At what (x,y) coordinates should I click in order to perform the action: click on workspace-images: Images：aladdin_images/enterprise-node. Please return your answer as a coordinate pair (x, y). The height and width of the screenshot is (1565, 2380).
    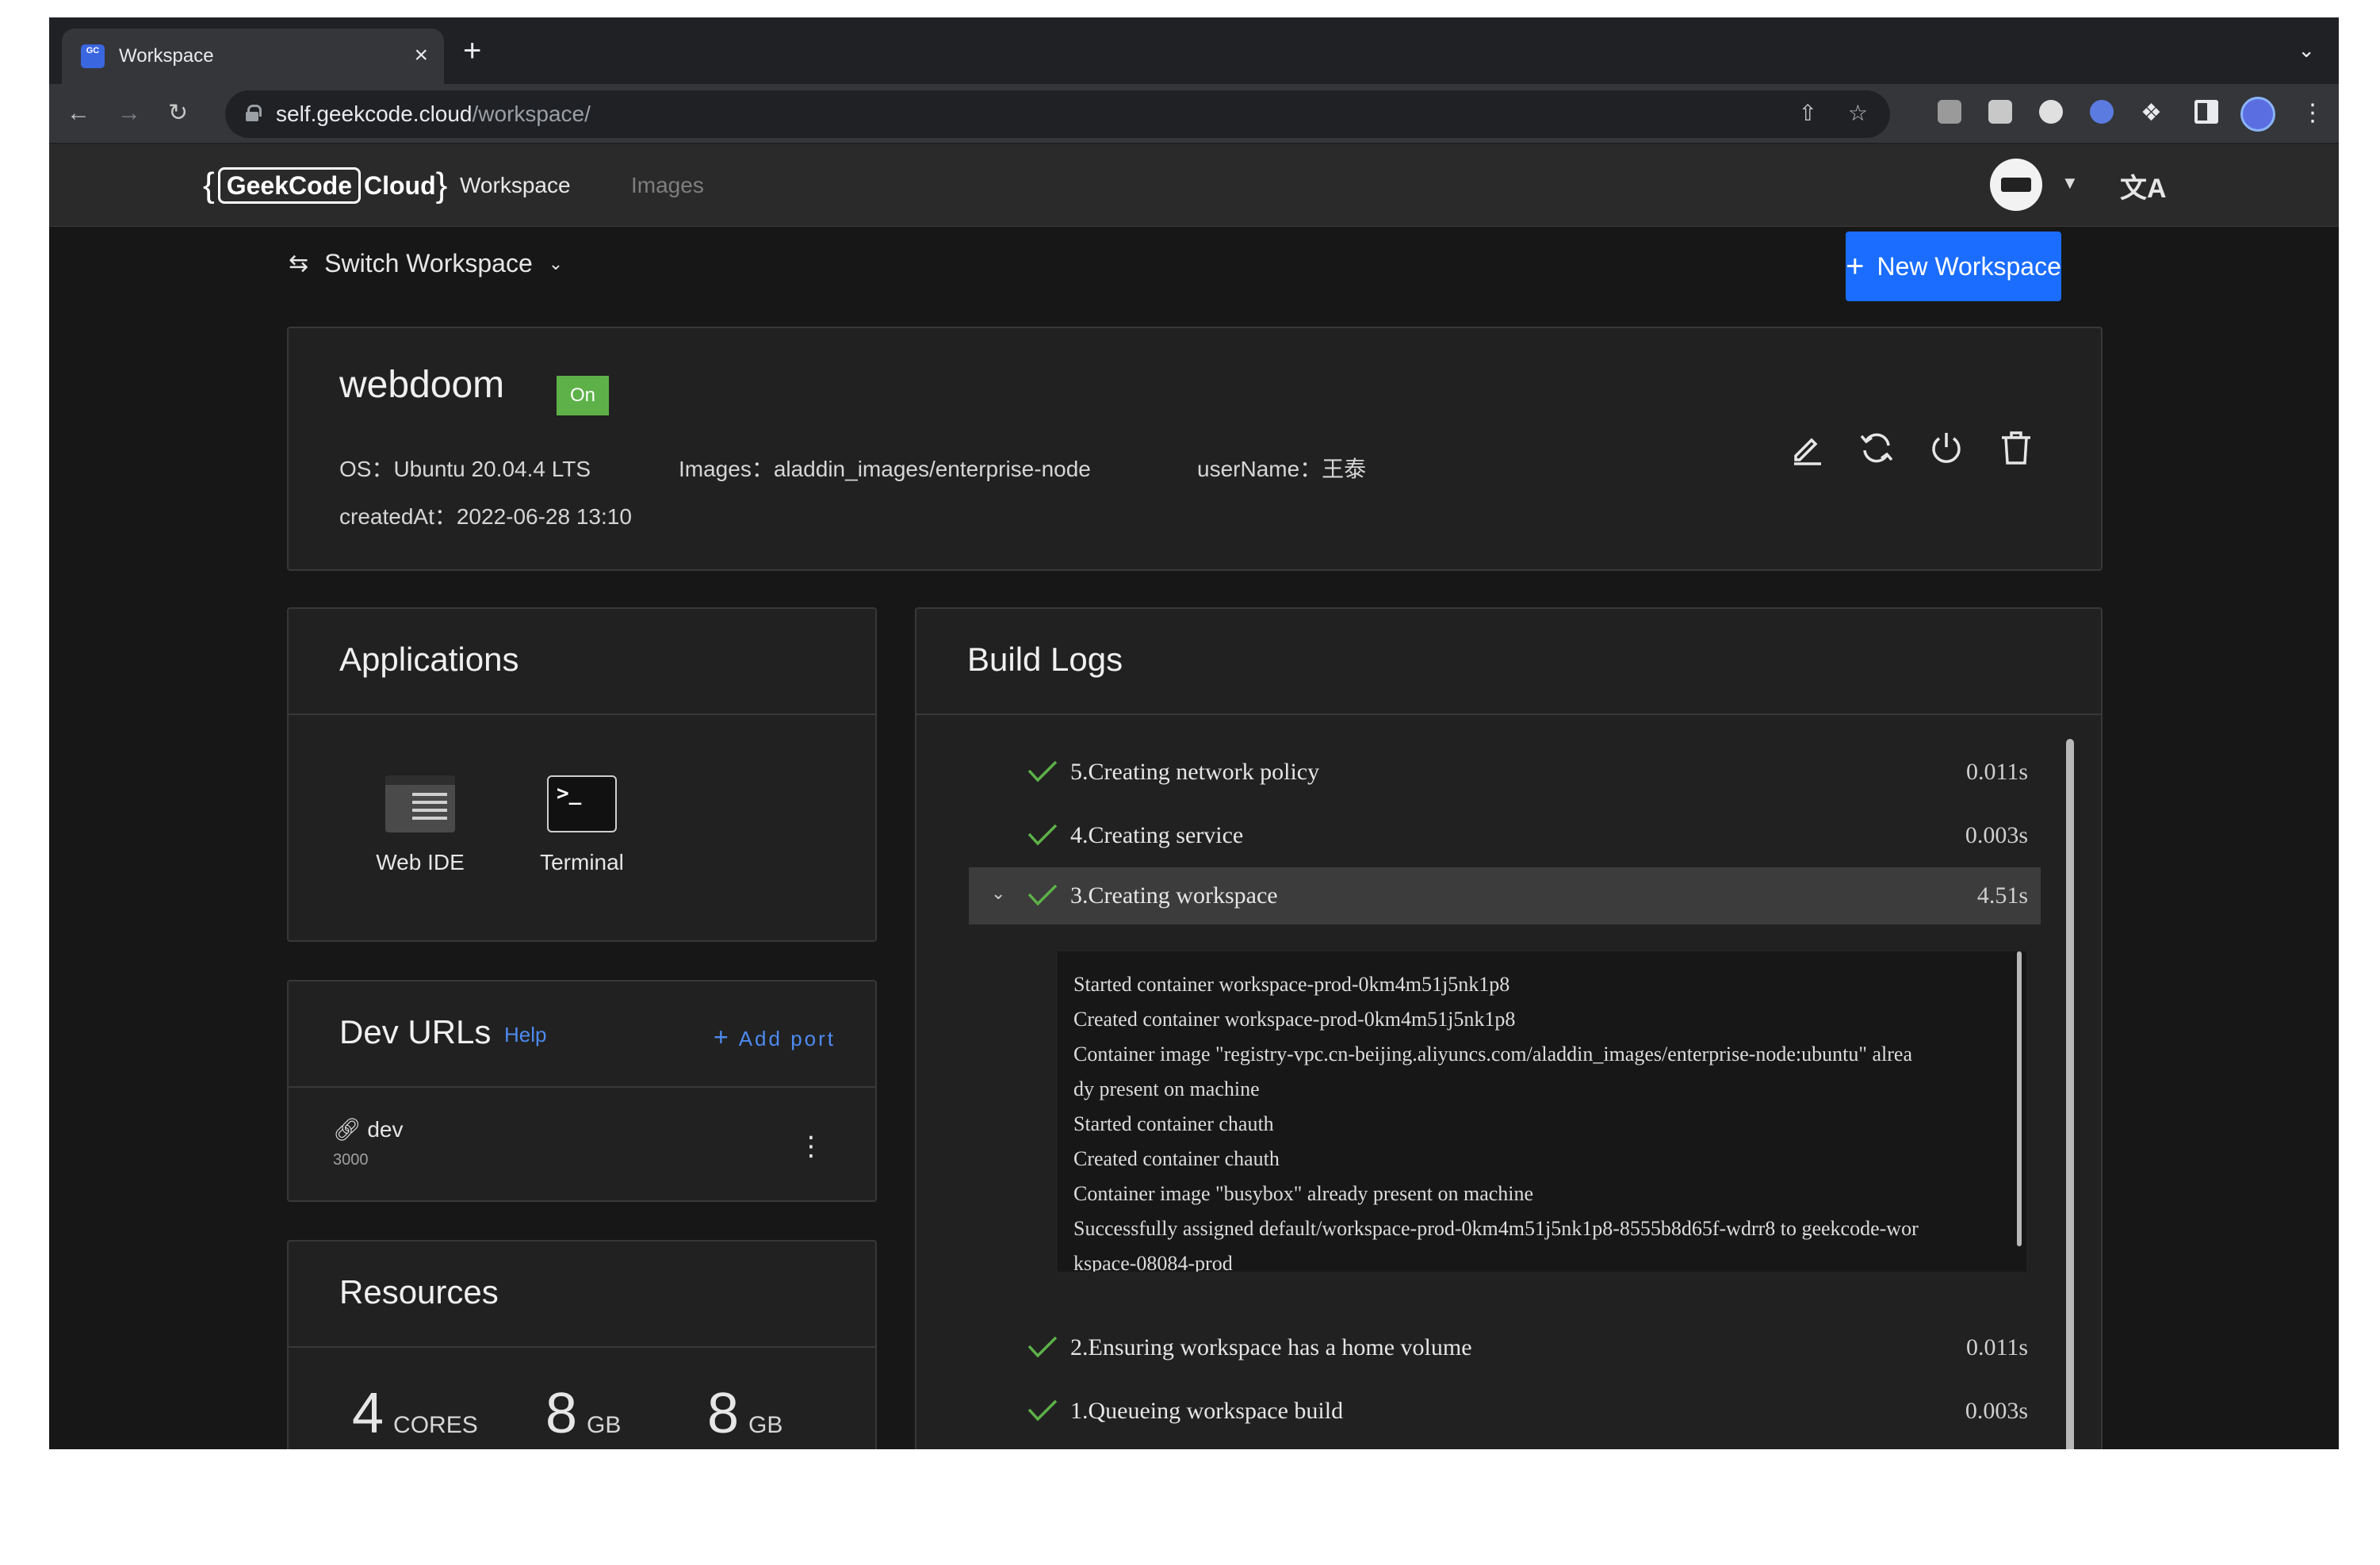
    Looking at the image, I should click on (885, 469).